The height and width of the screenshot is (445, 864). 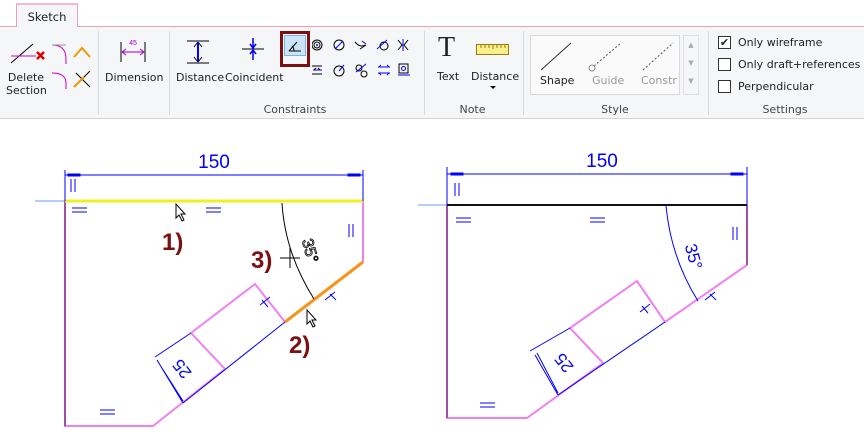 What do you see at coordinates (360, 45) in the screenshot?
I see `tangent-icon` at bounding box center [360, 45].